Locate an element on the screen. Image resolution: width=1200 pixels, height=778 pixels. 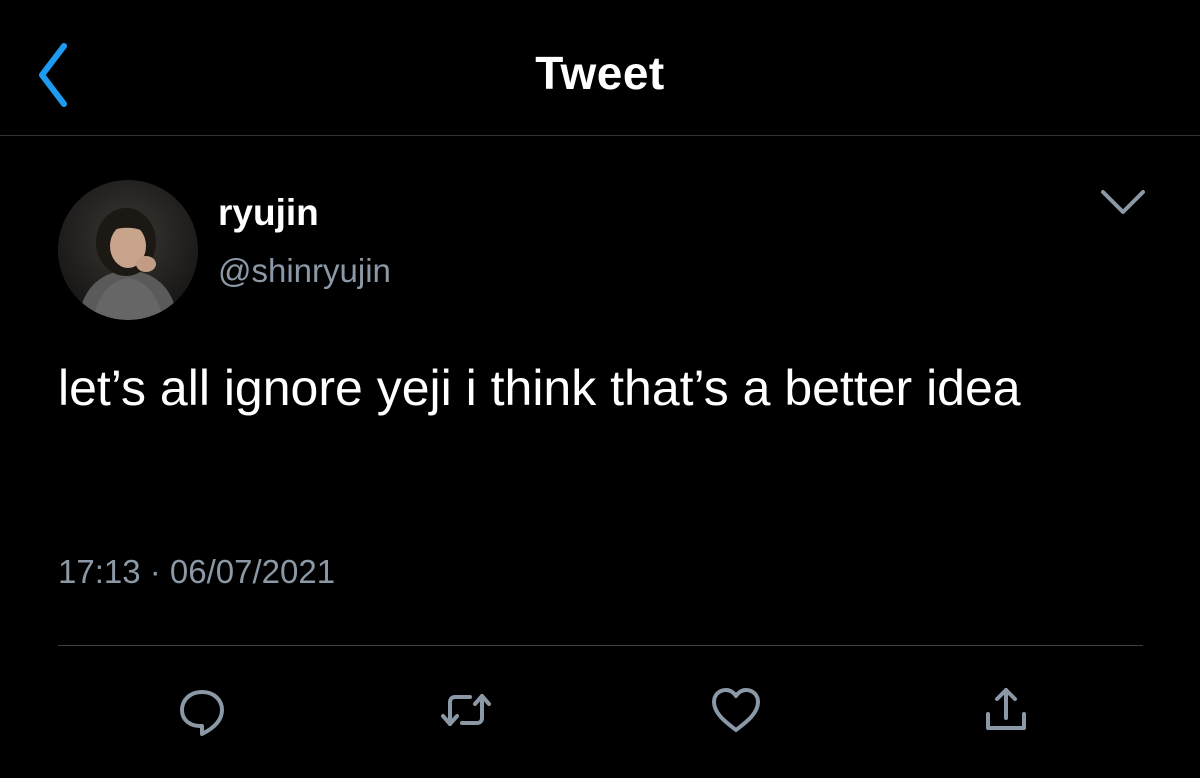
reply-button is located at coordinates (202, 710).